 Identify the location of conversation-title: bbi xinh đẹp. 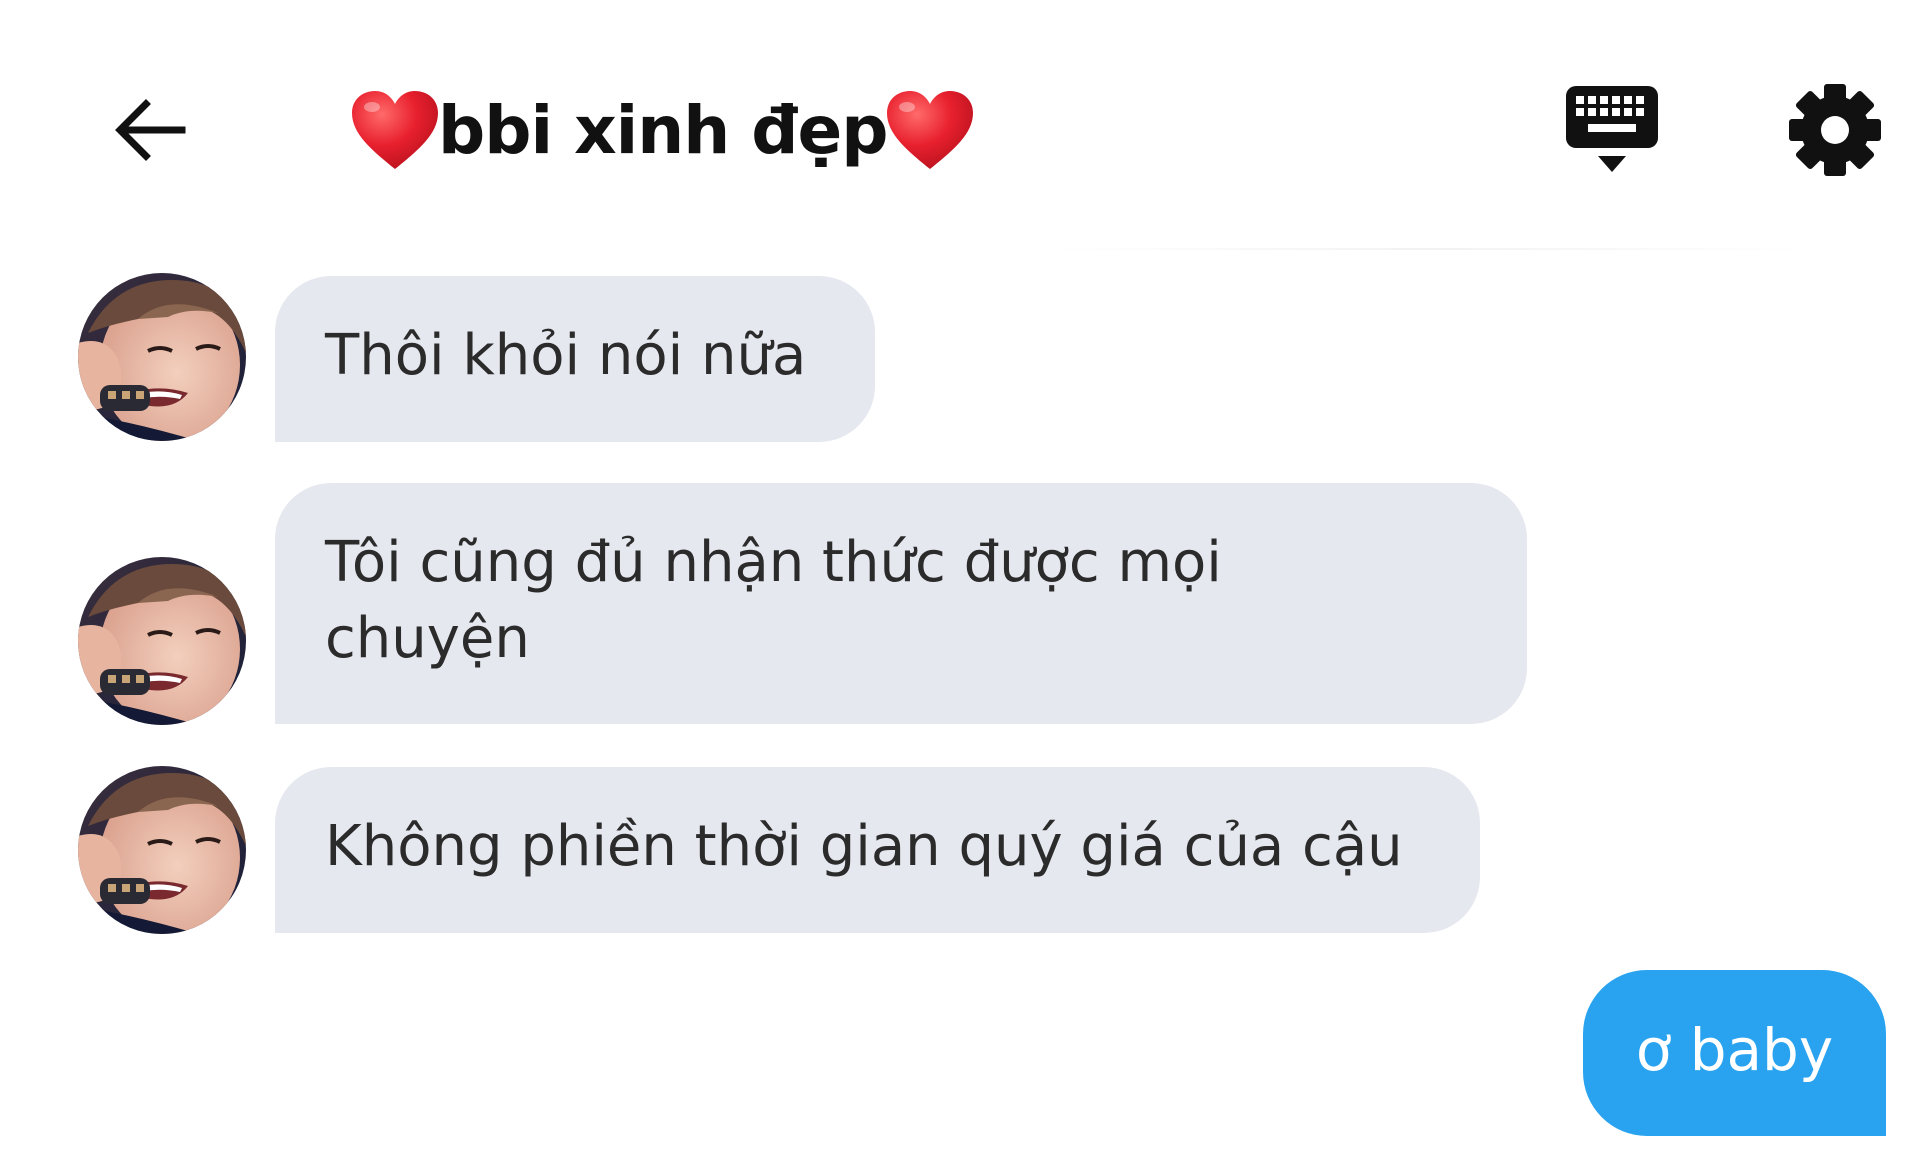
(663, 130).